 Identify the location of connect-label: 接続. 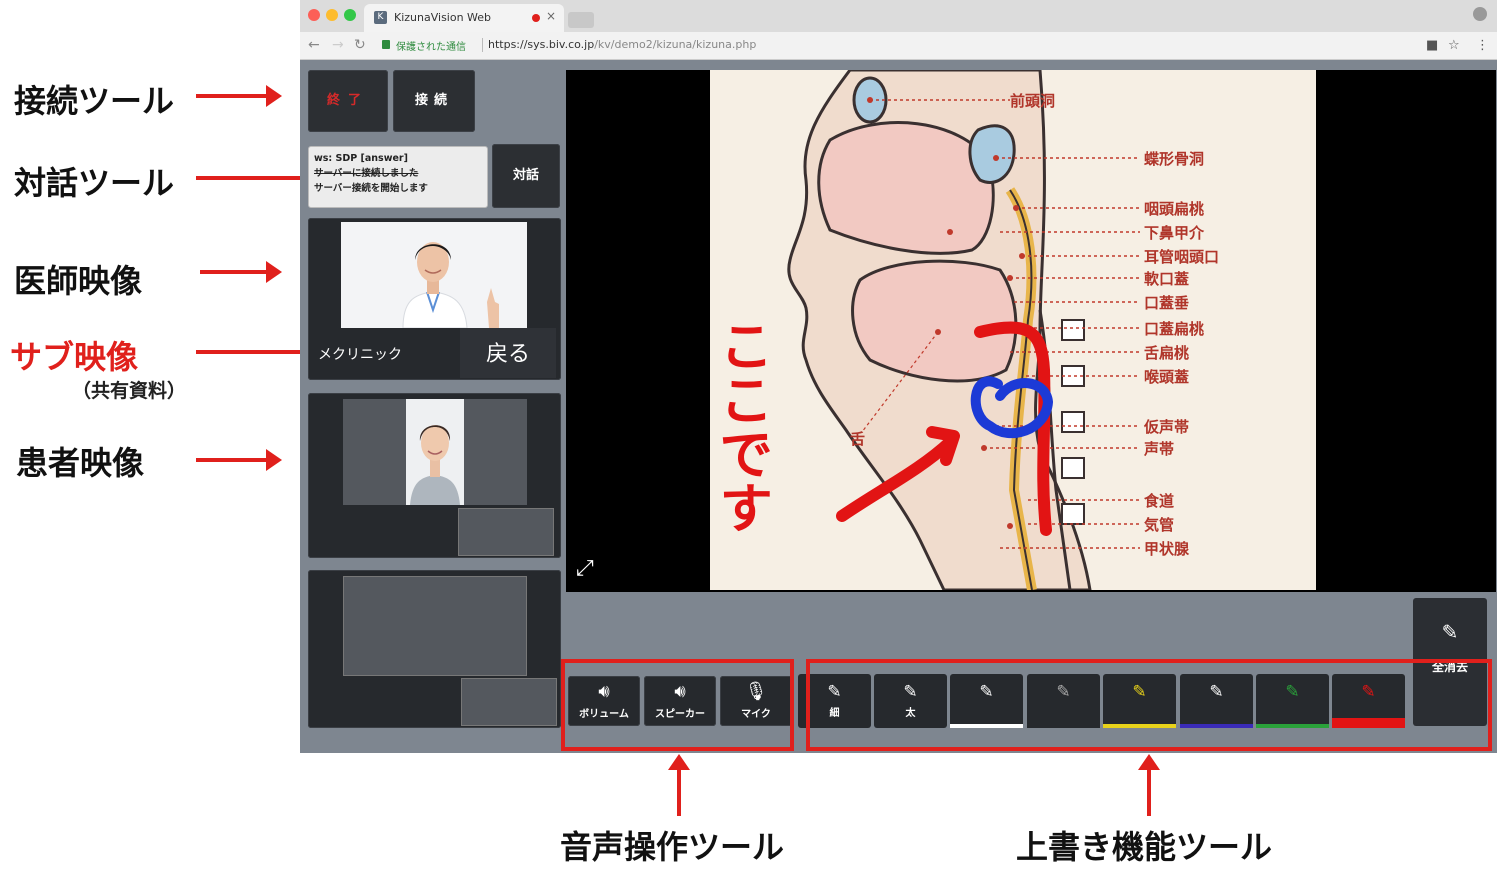
(433, 100).